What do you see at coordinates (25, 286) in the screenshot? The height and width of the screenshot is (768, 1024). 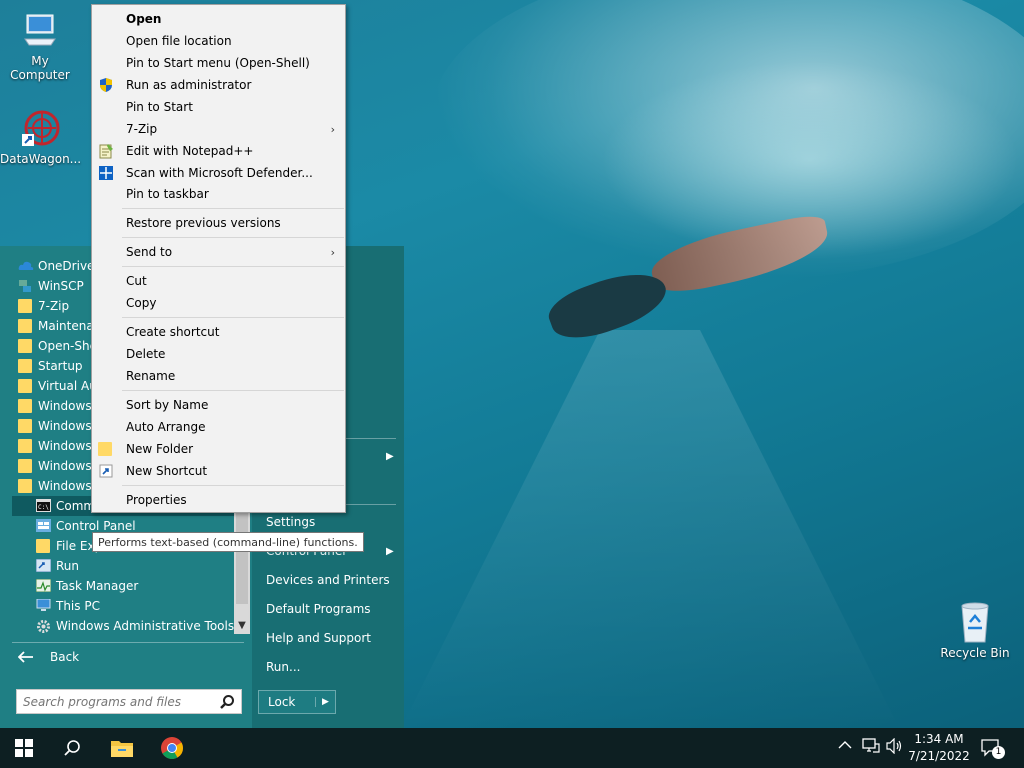 I see `winscp-icon` at bounding box center [25, 286].